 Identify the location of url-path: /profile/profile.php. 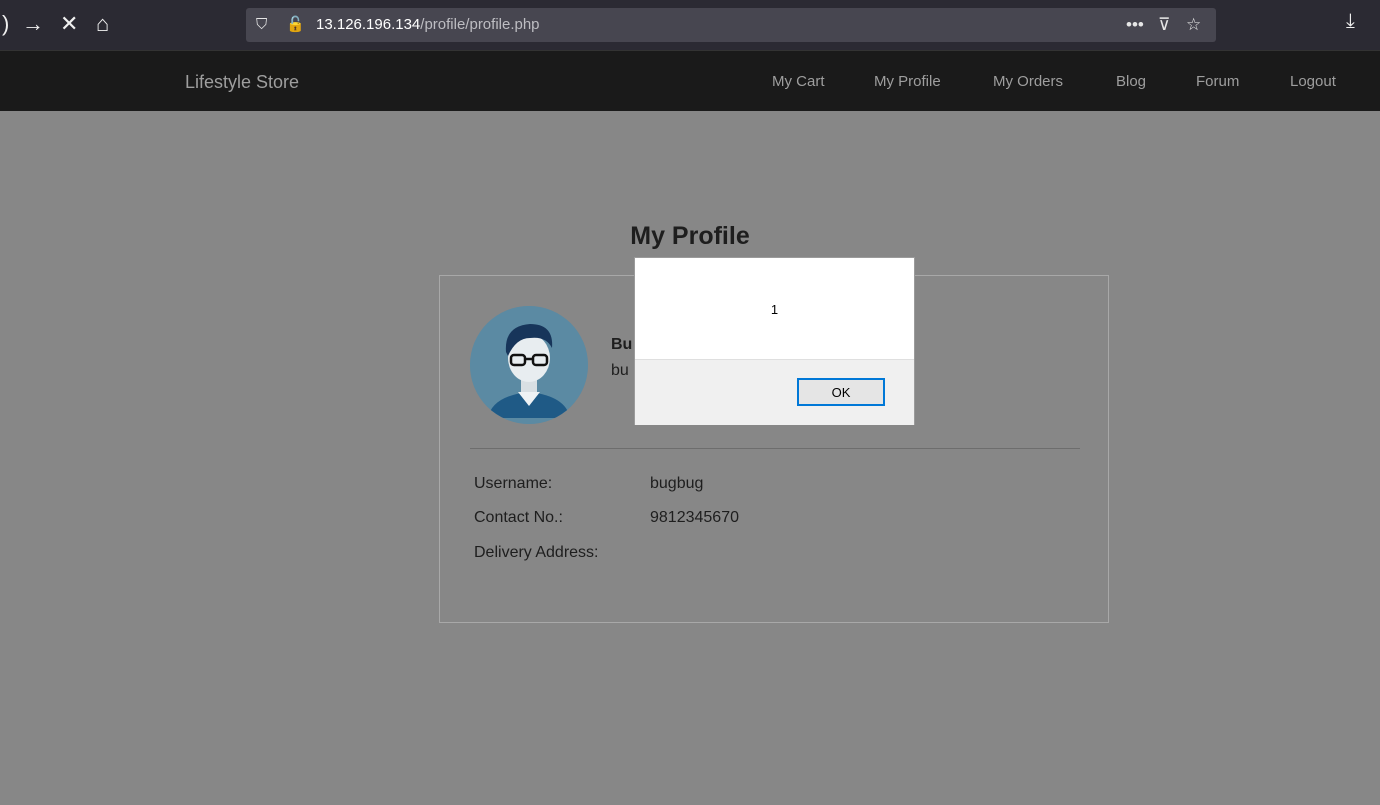
(480, 24).